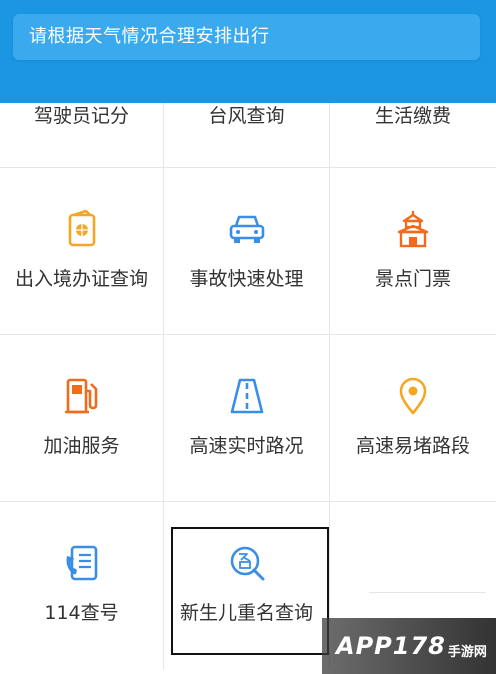  Describe the element at coordinates (246, 585) in the screenshot. I see `service-newborn-name-check: 新生儿重名查询` at that location.